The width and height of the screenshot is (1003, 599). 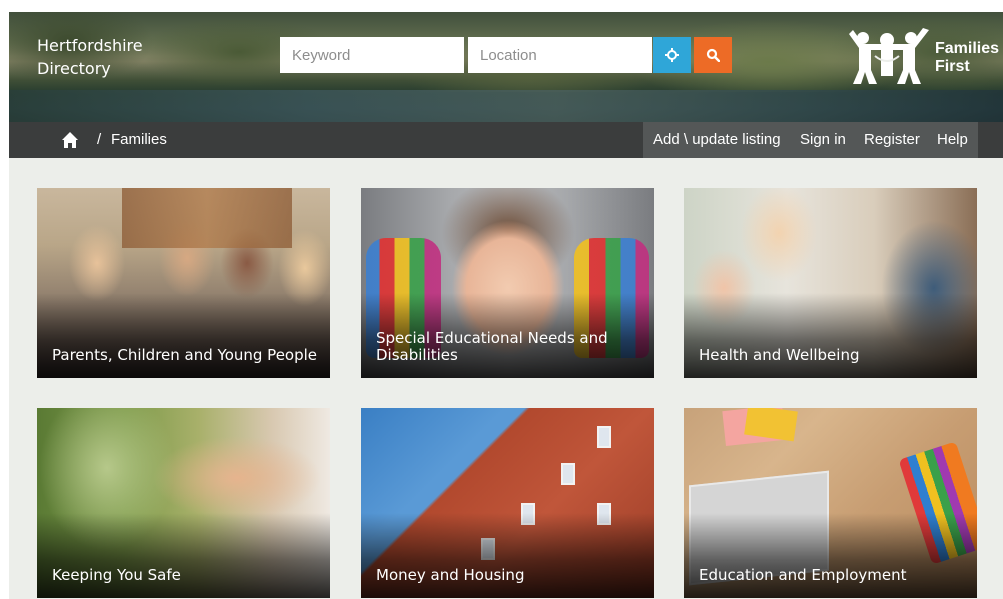 I want to click on sign-in-link: Sign in, so click(x=823, y=139).